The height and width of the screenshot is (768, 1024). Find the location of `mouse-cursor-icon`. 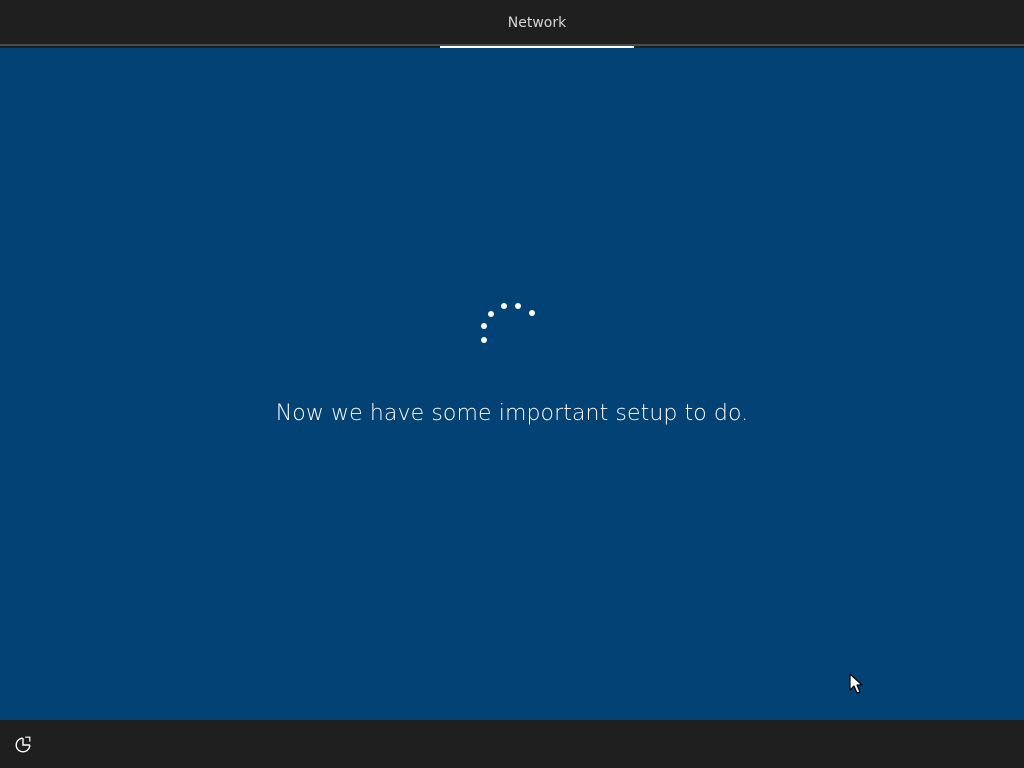

mouse-cursor-icon is located at coordinates (856, 683).